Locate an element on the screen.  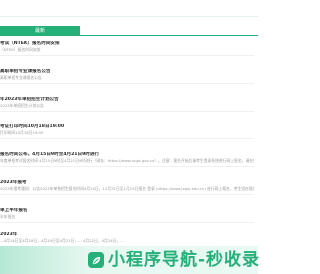
list-item: 考证打印时间10月18日19:00 打印时间10月18日19:00 is located at coordinates (127, 131).